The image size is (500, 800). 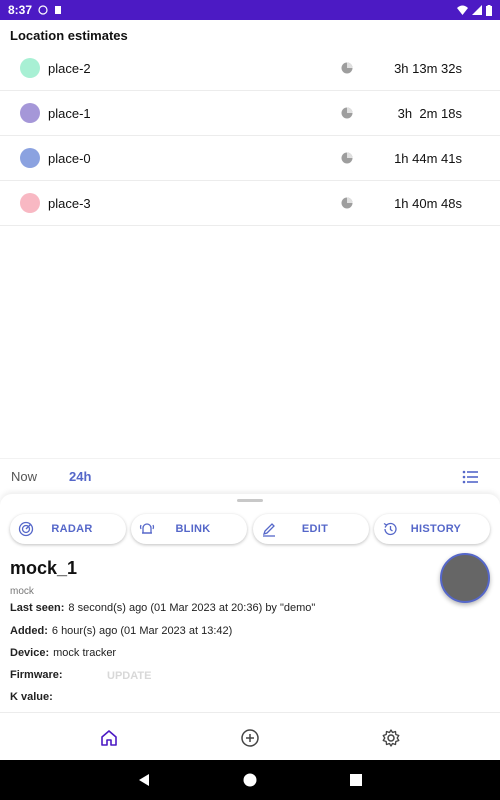 I want to click on system-navigation-bar, so click(x=250, y=780).